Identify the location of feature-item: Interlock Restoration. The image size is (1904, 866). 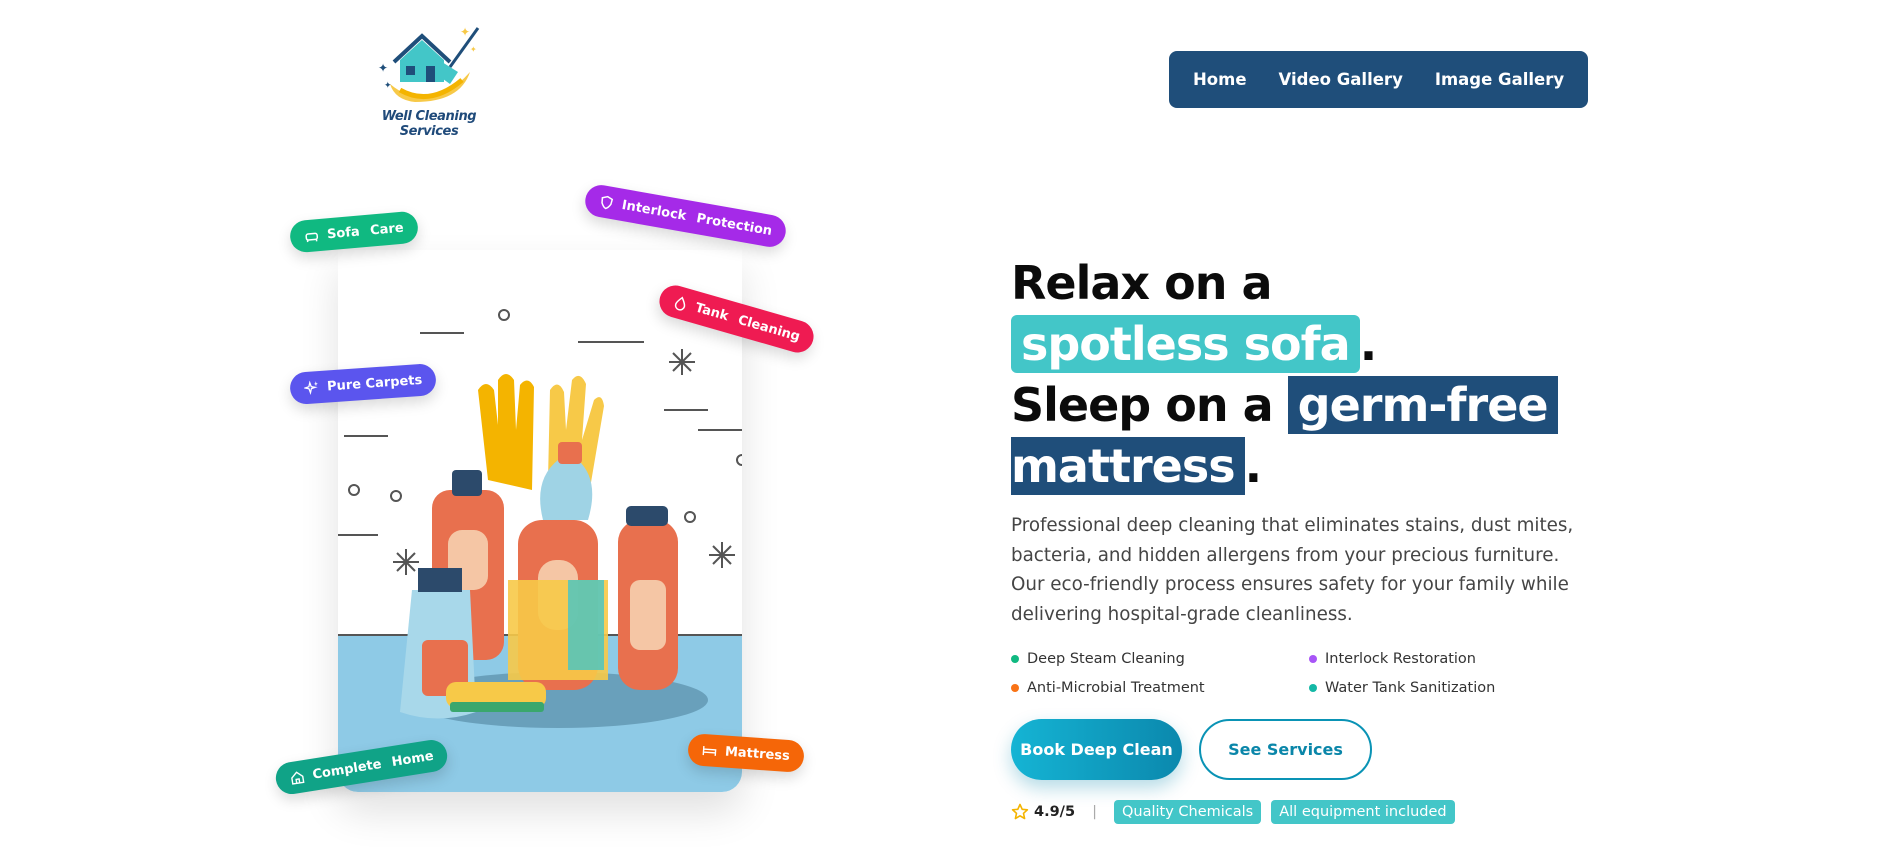
(1458, 659).